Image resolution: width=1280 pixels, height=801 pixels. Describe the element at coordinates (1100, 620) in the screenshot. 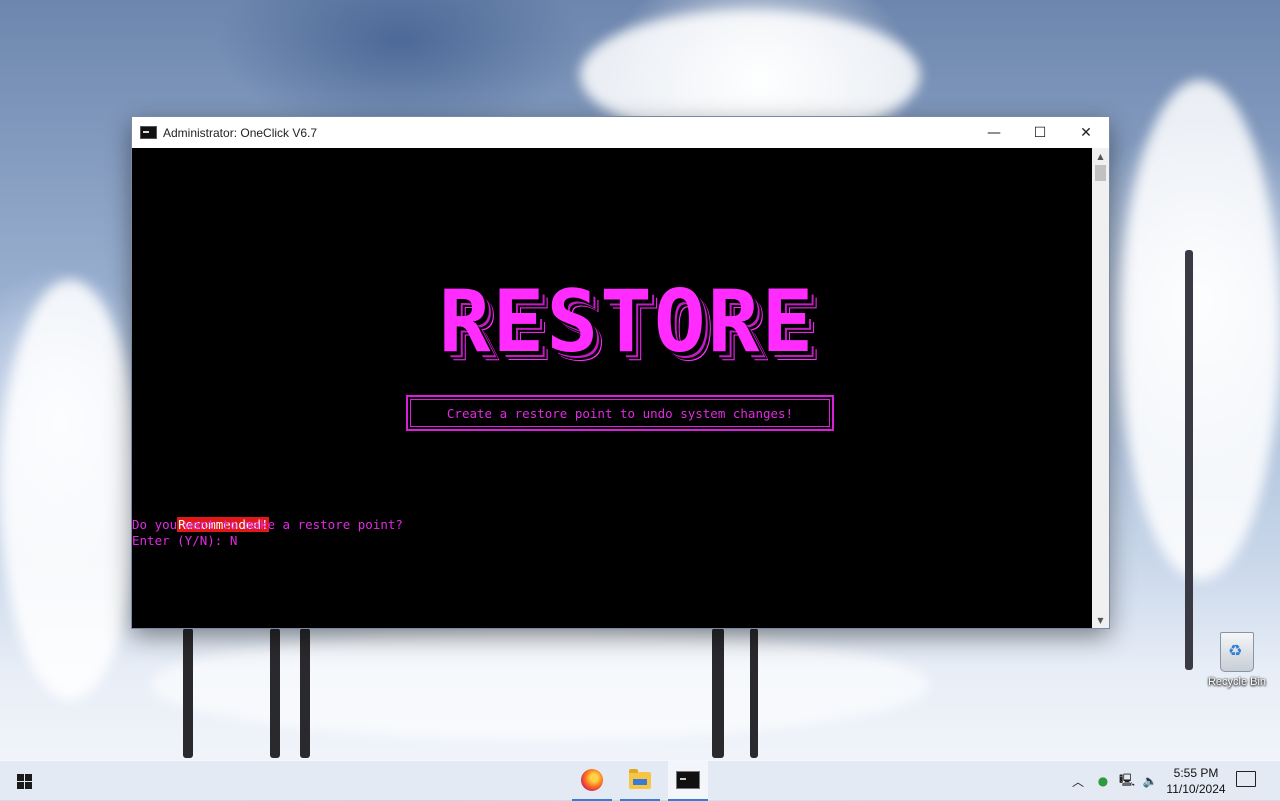

I see `scroll-down-arrow-icon: ▼` at that location.